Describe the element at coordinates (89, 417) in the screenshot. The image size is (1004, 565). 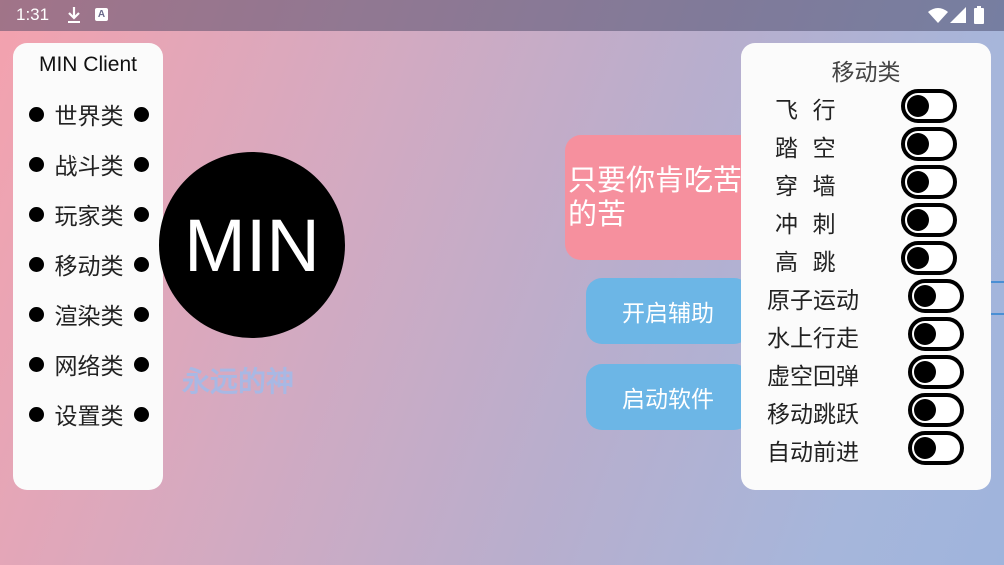
I see `category-label: 设置类` at that location.